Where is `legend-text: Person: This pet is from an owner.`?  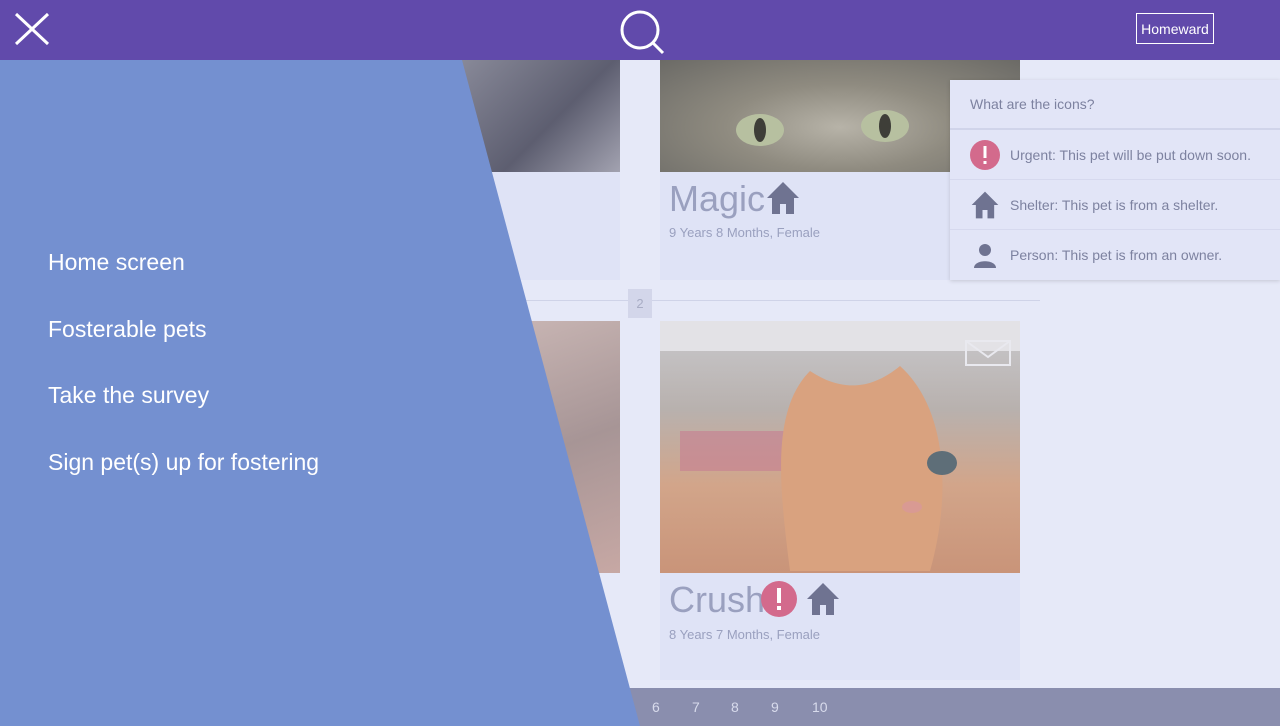
legend-text: Person: This pet is from an owner. is located at coordinates (1116, 255).